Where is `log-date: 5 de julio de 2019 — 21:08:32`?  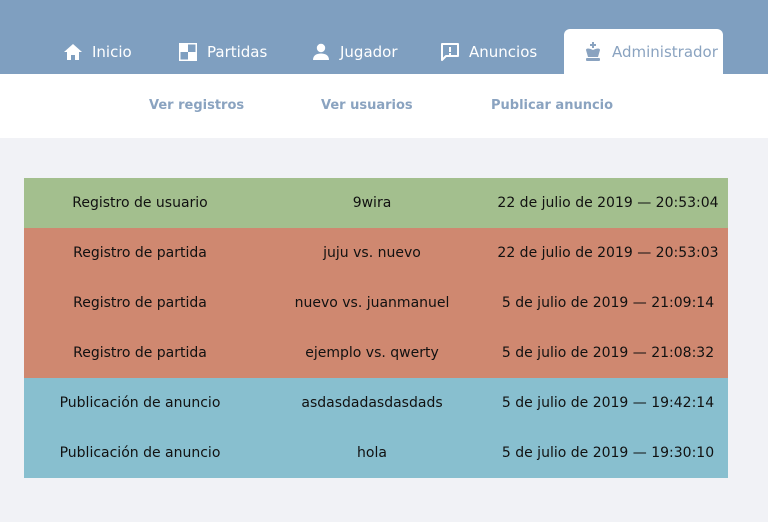 log-date: 5 de julio de 2019 — 21:08:32 is located at coordinates (608, 353).